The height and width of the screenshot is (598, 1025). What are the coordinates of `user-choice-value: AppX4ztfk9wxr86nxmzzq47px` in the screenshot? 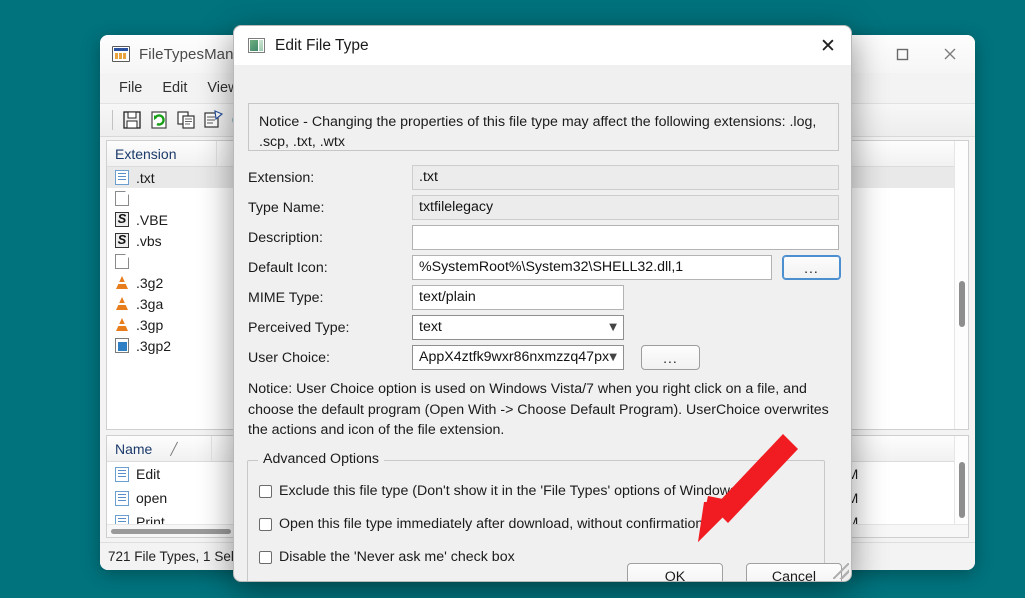 It's located at (514, 357).